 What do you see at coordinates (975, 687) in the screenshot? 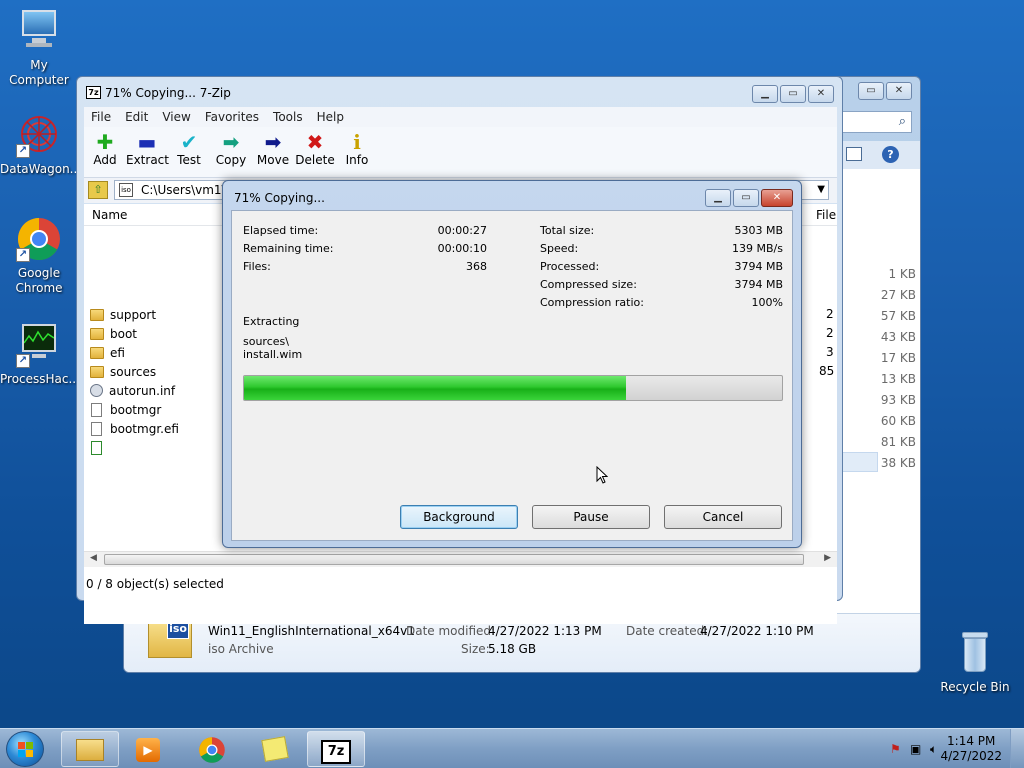
I see `desktop-icon-label: Recycle Bin` at bounding box center [975, 687].